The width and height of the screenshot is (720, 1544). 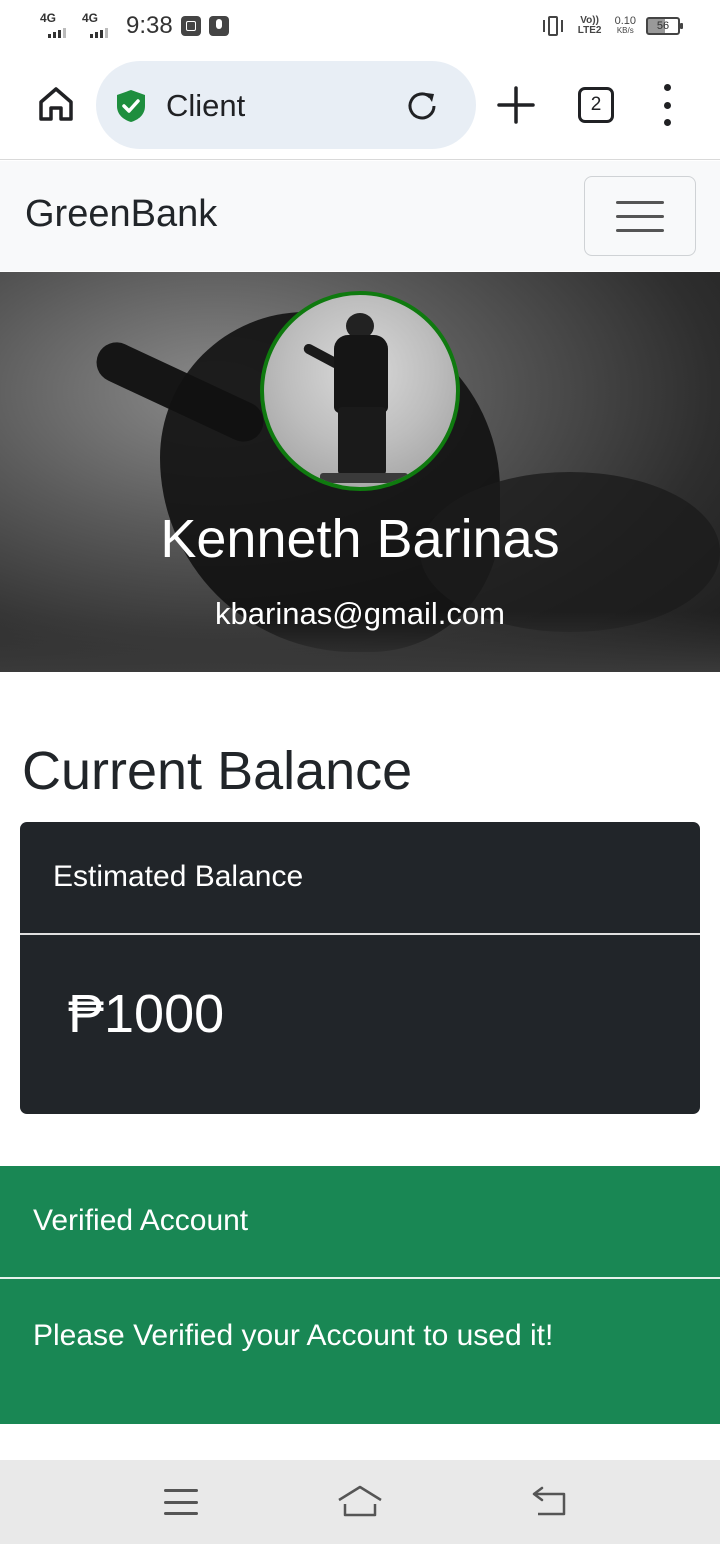 What do you see at coordinates (360, 539) in the screenshot?
I see `profile-name: Kenneth Barinas` at bounding box center [360, 539].